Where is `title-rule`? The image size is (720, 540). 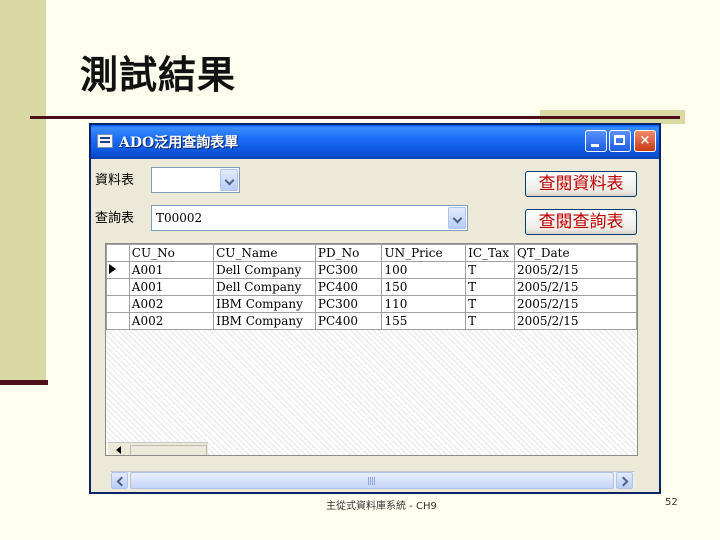
title-rule is located at coordinates (355, 117).